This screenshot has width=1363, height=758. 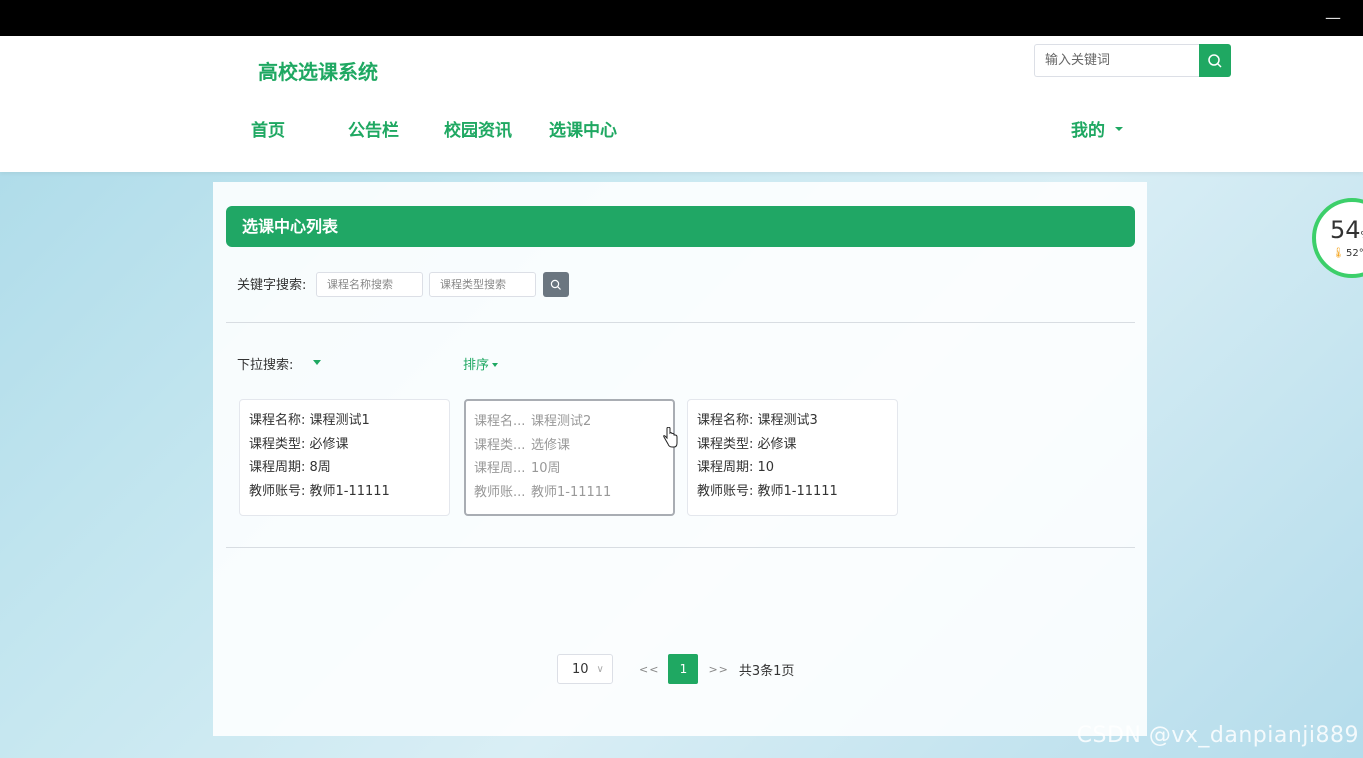 What do you see at coordinates (580, 669) in the screenshot?
I see `page-size-value: 10` at bounding box center [580, 669].